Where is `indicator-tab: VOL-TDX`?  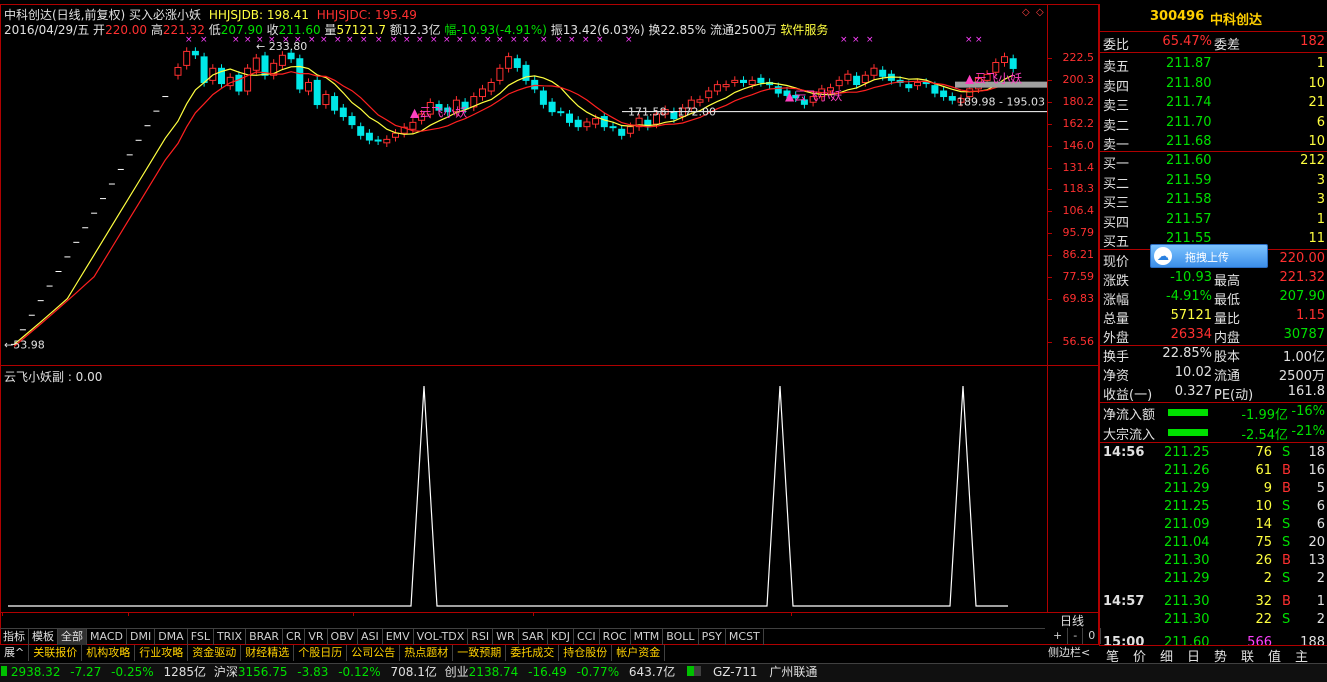
indicator-tab: VOL-TDX is located at coordinates (441, 637).